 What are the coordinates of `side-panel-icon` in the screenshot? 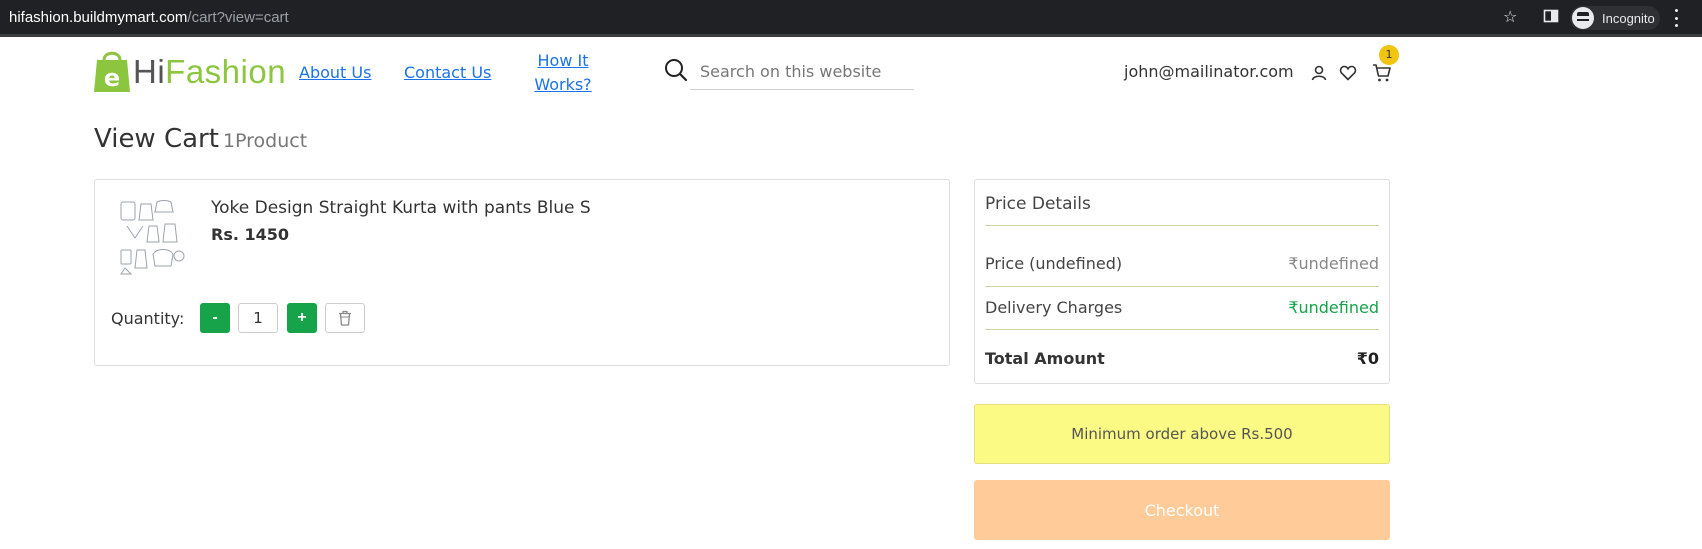 It's located at (1551, 18).